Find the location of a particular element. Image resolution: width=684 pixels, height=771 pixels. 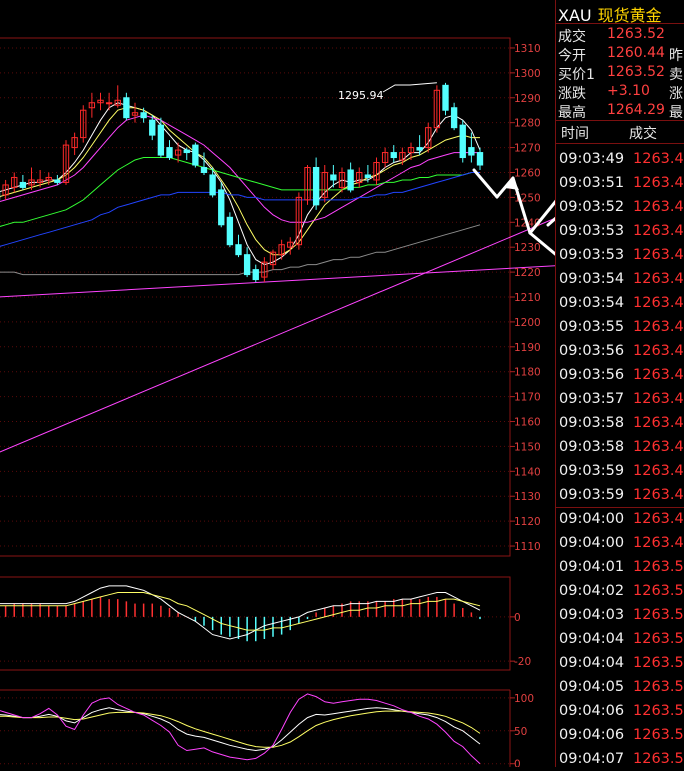

y-tick-label: 1260 is located at coordinates (527, 173).